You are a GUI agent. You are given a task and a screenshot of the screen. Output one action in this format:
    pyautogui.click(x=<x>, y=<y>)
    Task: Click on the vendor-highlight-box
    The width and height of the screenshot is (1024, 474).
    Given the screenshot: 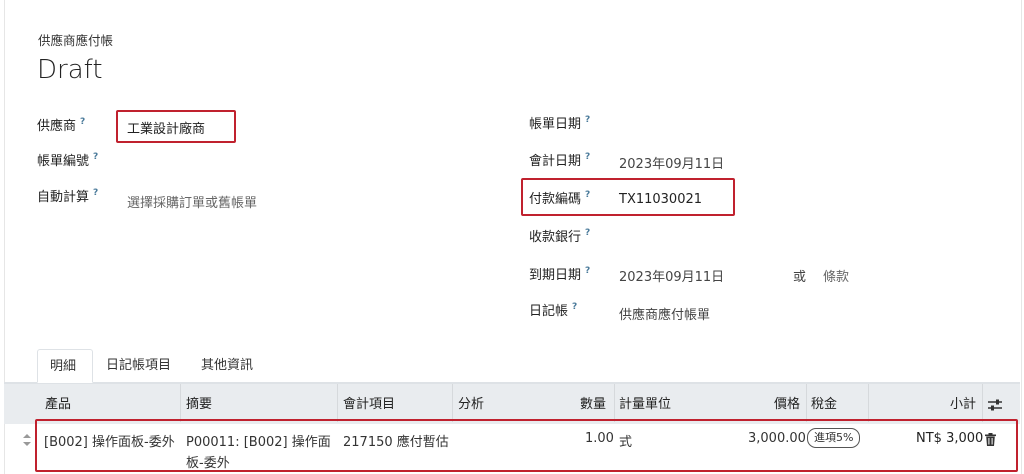 What is the action you would take?
    pyautogui.click(x=176, y=126)
    